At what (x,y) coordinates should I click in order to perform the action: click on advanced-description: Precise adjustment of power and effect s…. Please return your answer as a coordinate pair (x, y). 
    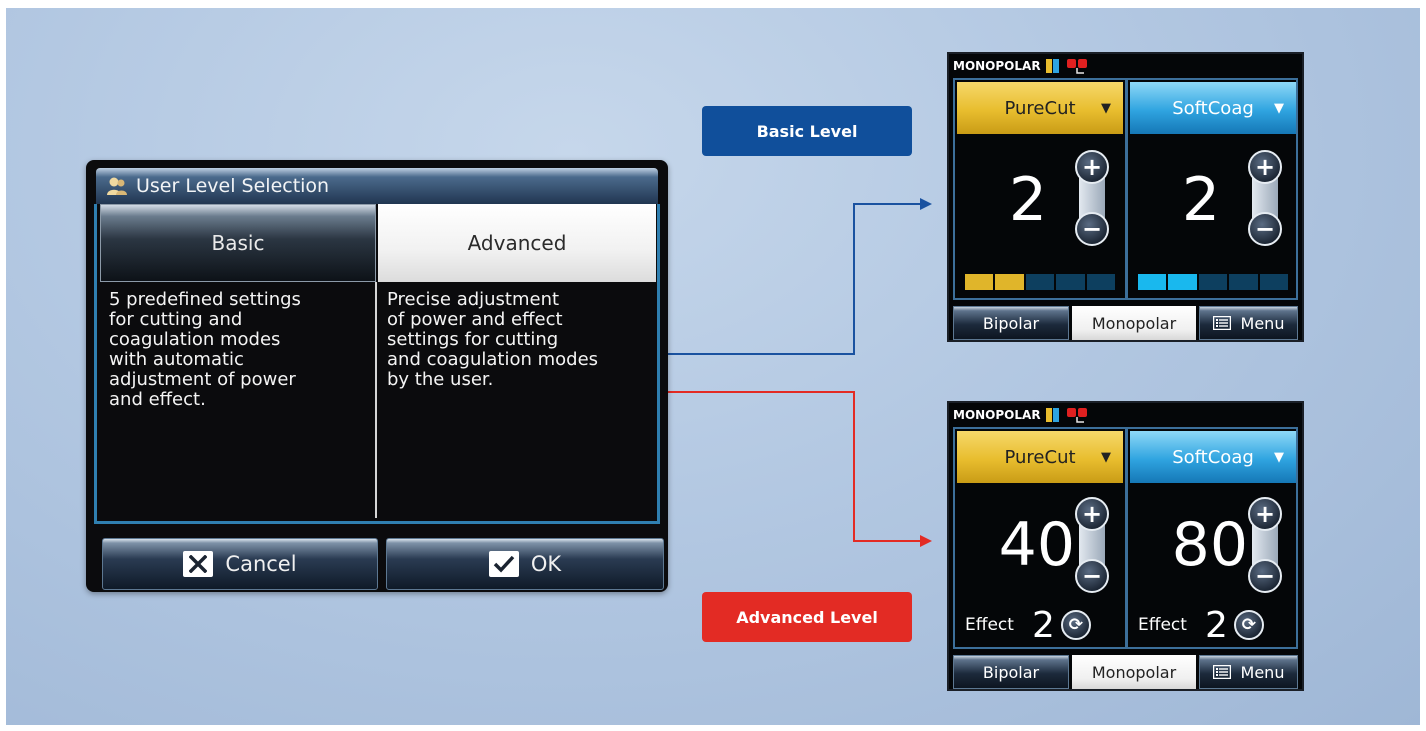
    Looking at the image, I should click on (493, 339).